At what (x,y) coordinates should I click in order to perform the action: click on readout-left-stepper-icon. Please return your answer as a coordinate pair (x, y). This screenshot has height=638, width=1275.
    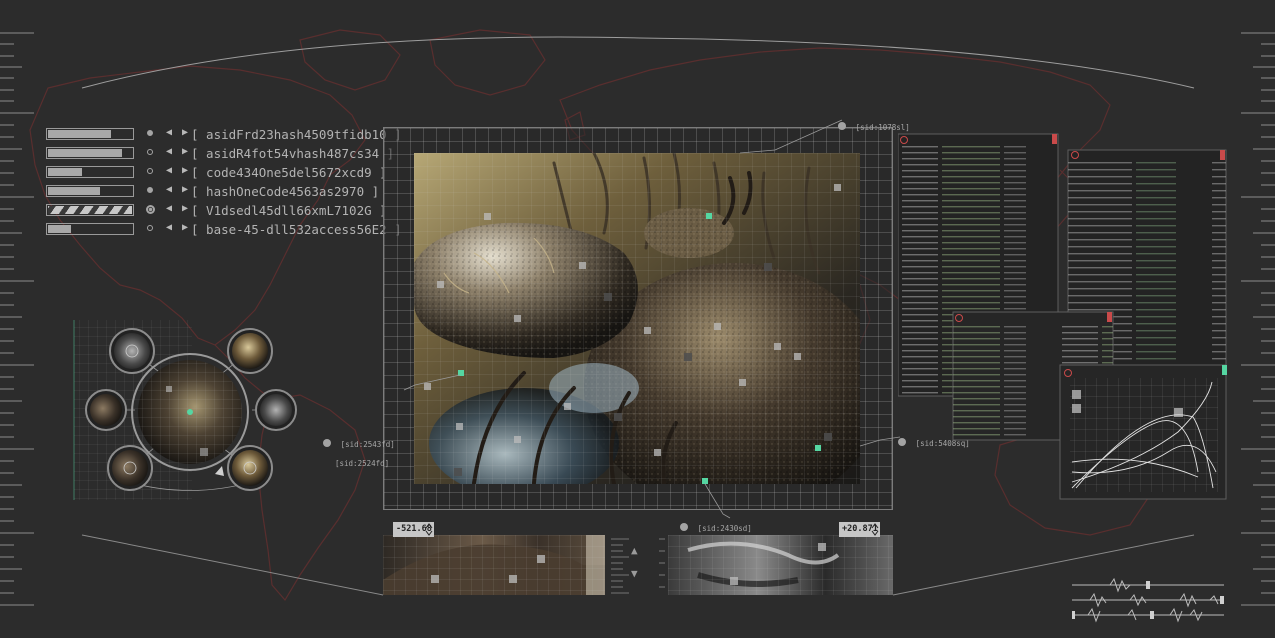
    Looking at the image, I should click on (429, 529).